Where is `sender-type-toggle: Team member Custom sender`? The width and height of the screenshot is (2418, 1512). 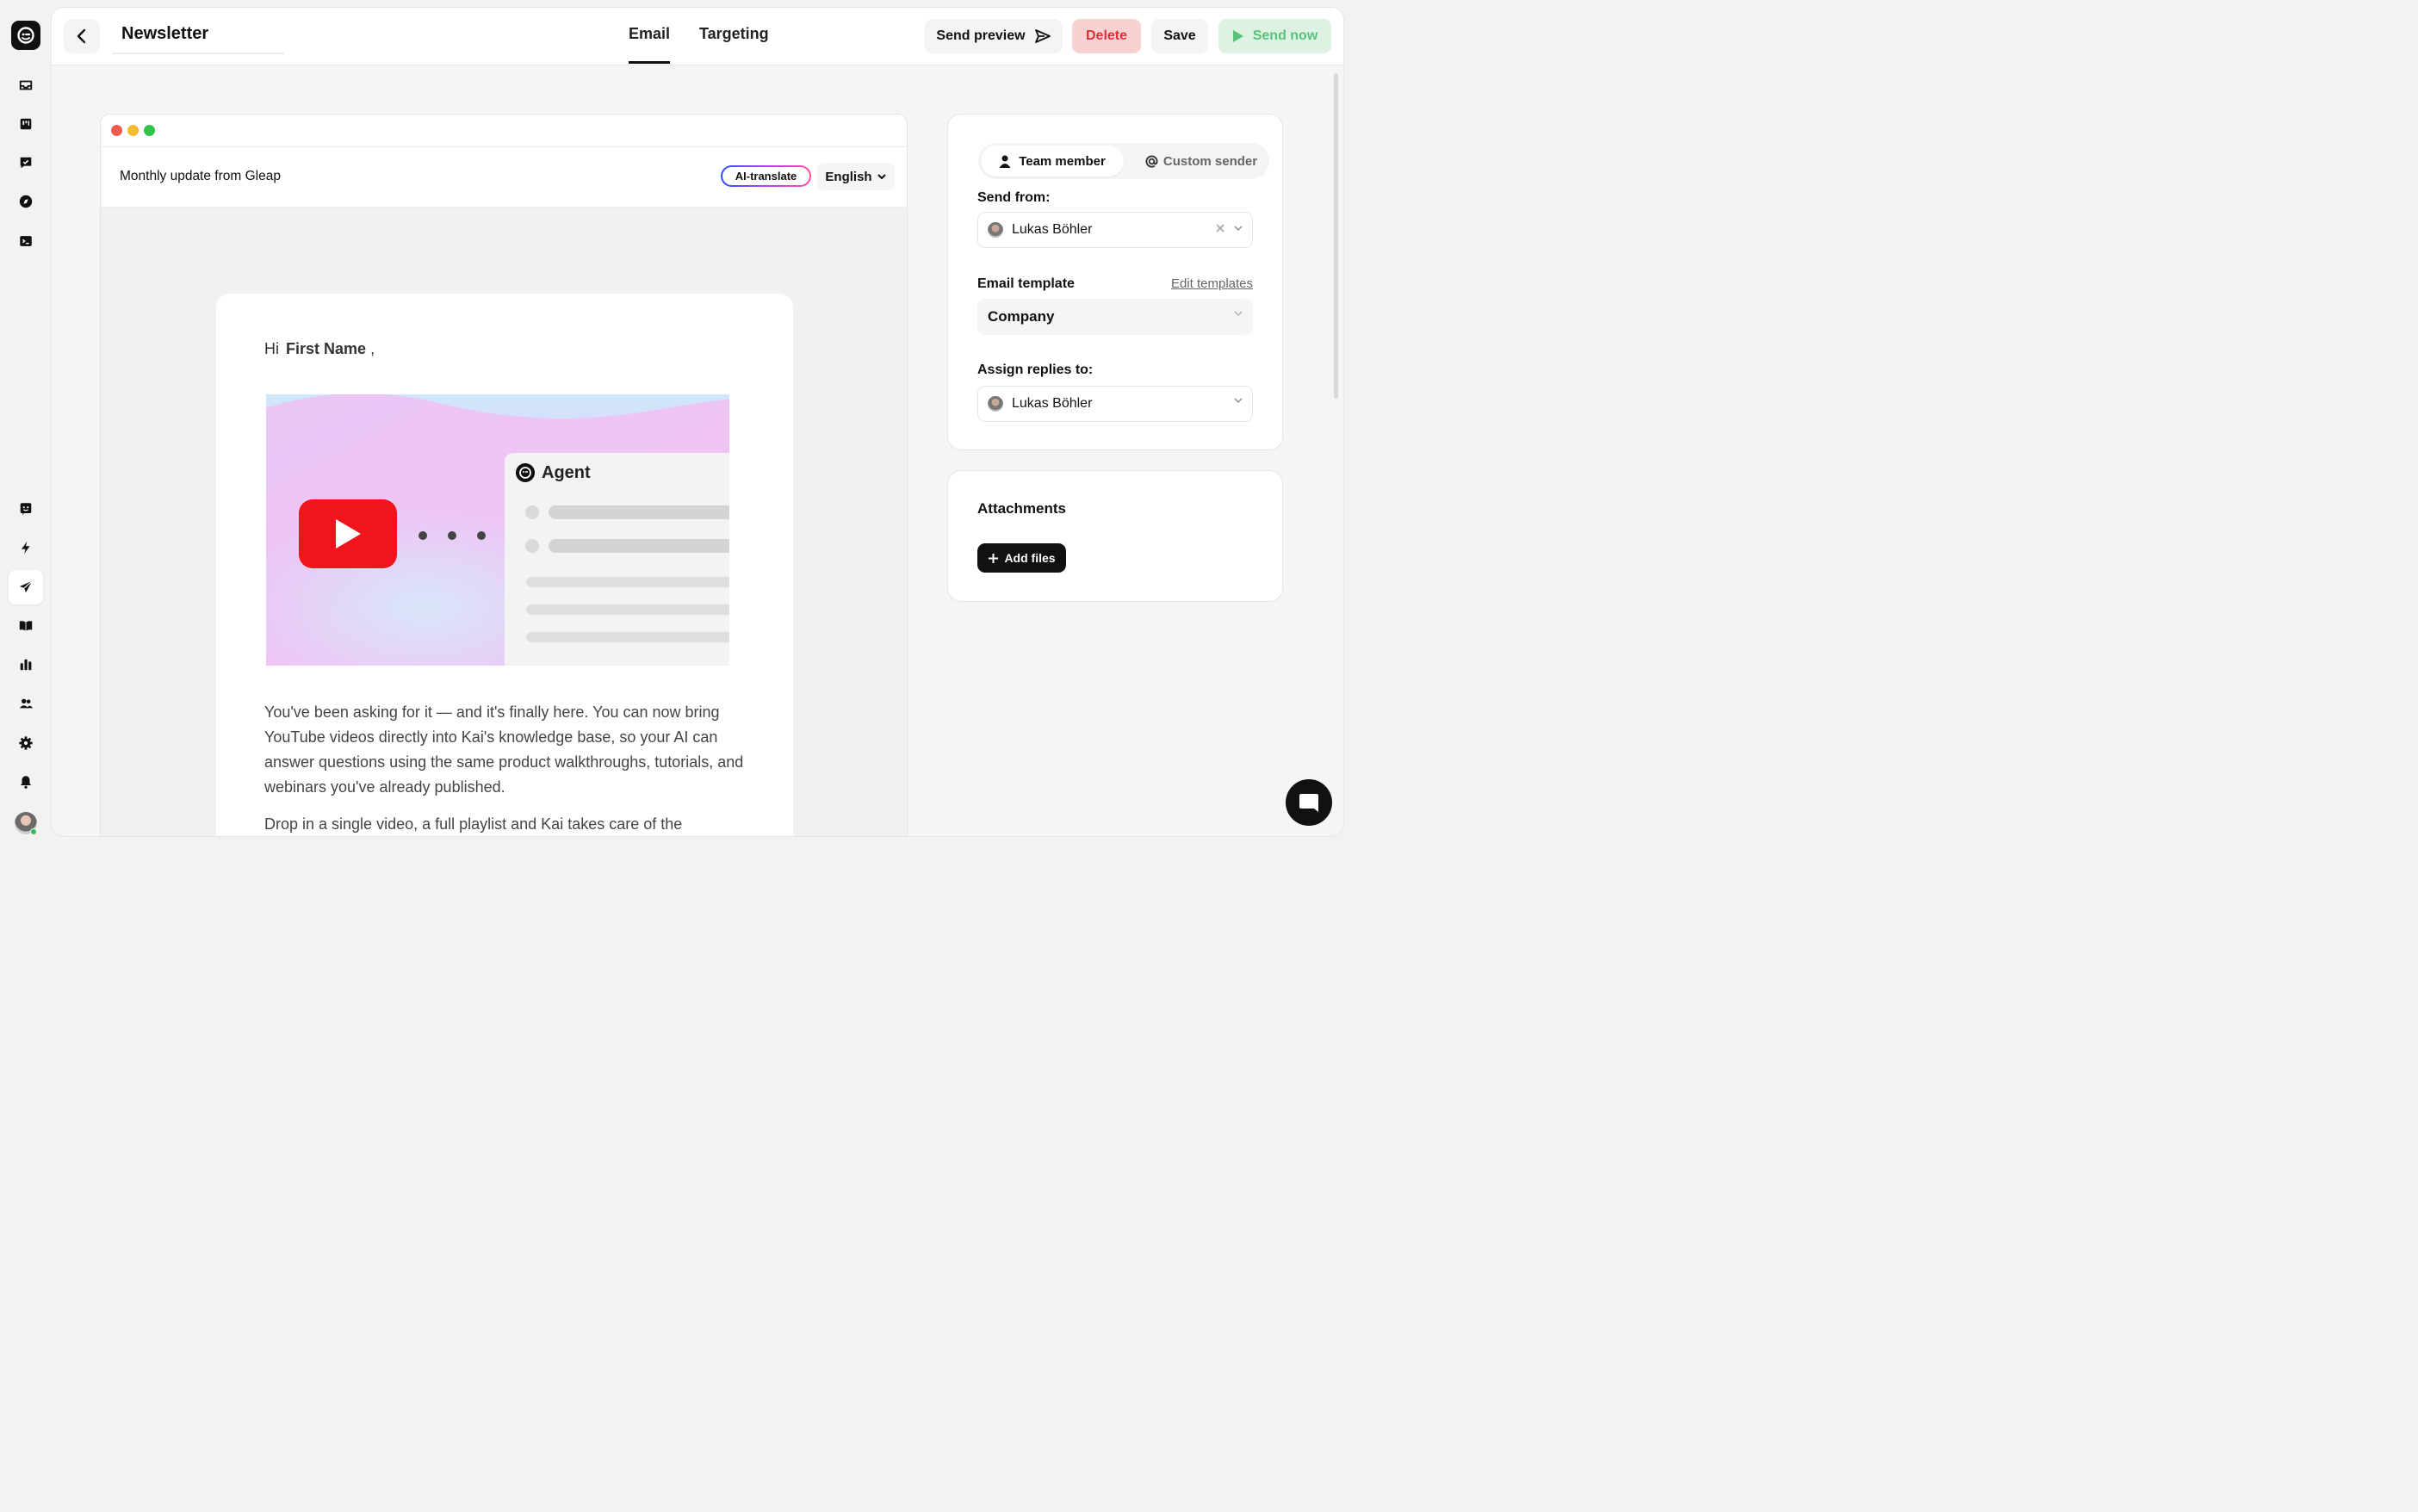
sender-type-toggle: Team member Custom sender is located at coordinates (1123, 161).